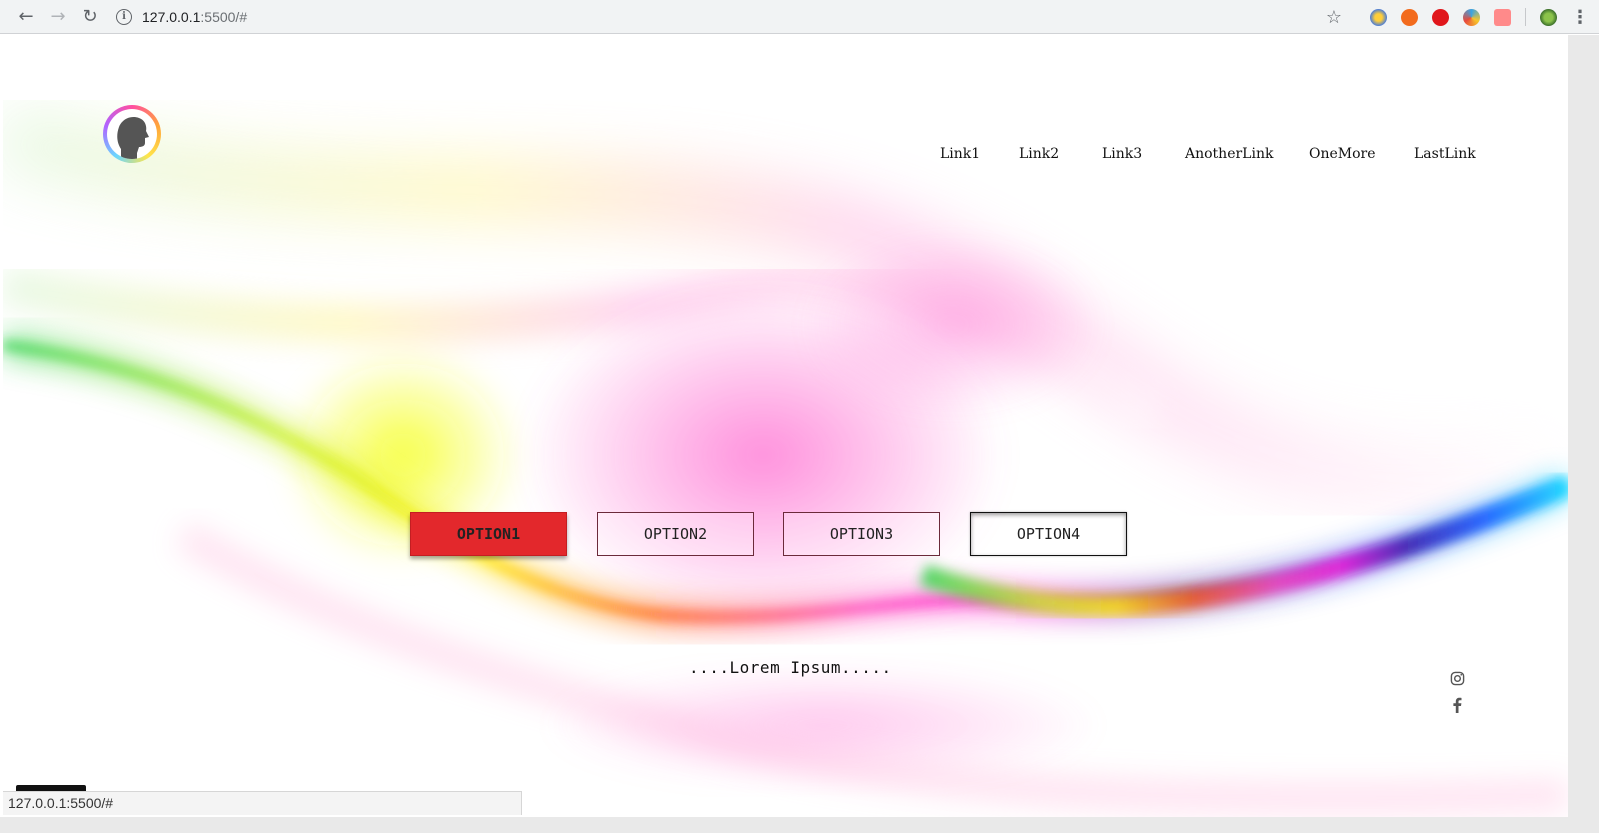  What do you see at coordinates (1583, 434) in the screenshot?
I see `window-edge` at bounding box center [1583, 434].